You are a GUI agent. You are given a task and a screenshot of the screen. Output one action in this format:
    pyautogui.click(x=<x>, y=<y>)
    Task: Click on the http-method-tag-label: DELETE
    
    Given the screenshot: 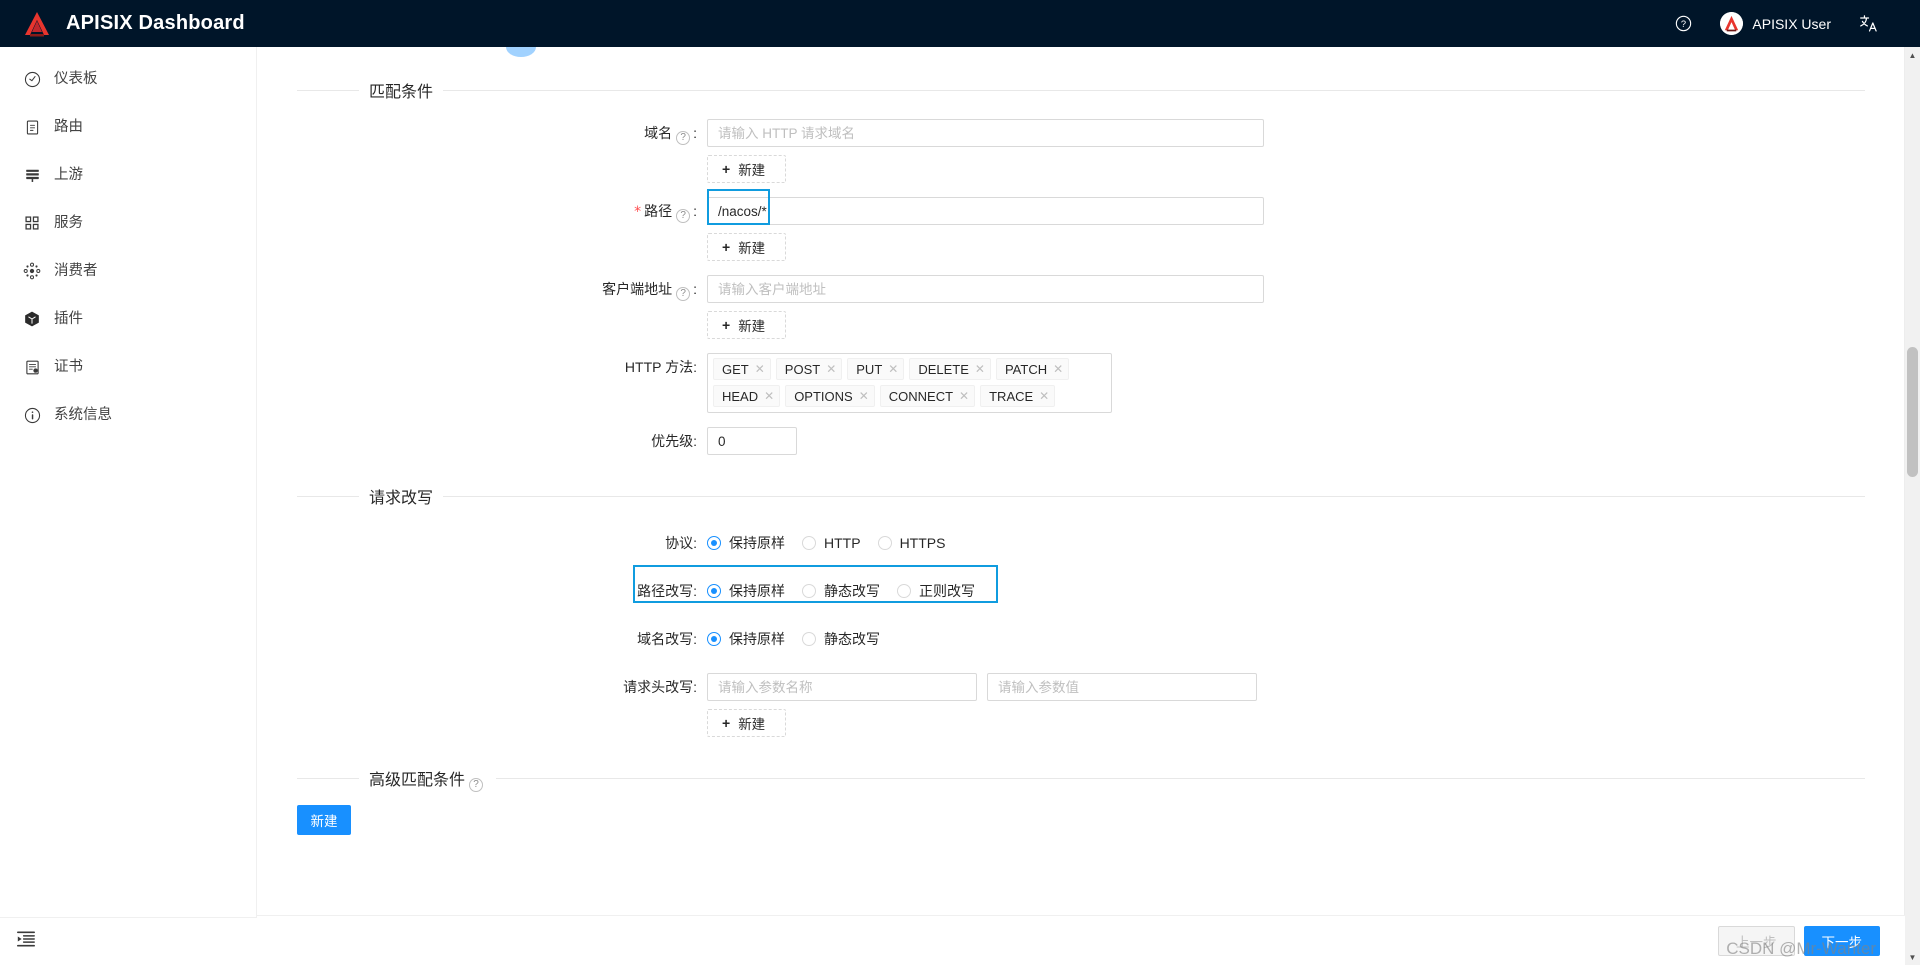 What is the action you would take?
    pyautogui.click(x=943, y=369)
    